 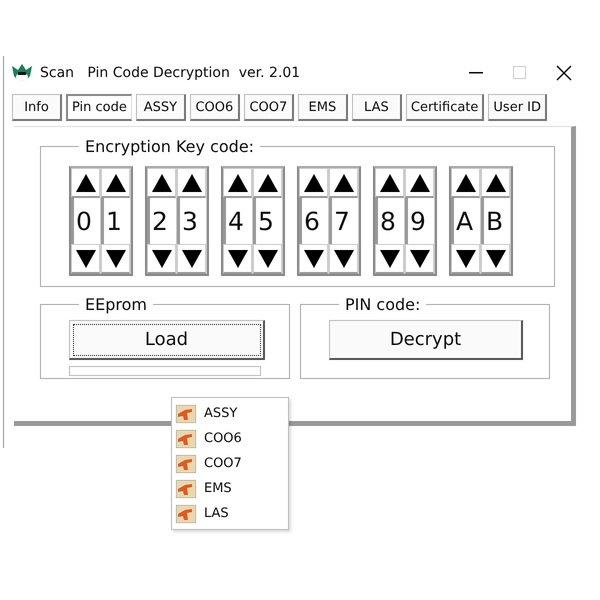 I want to click on group-title: EEprom, so click(x=116, y=304).